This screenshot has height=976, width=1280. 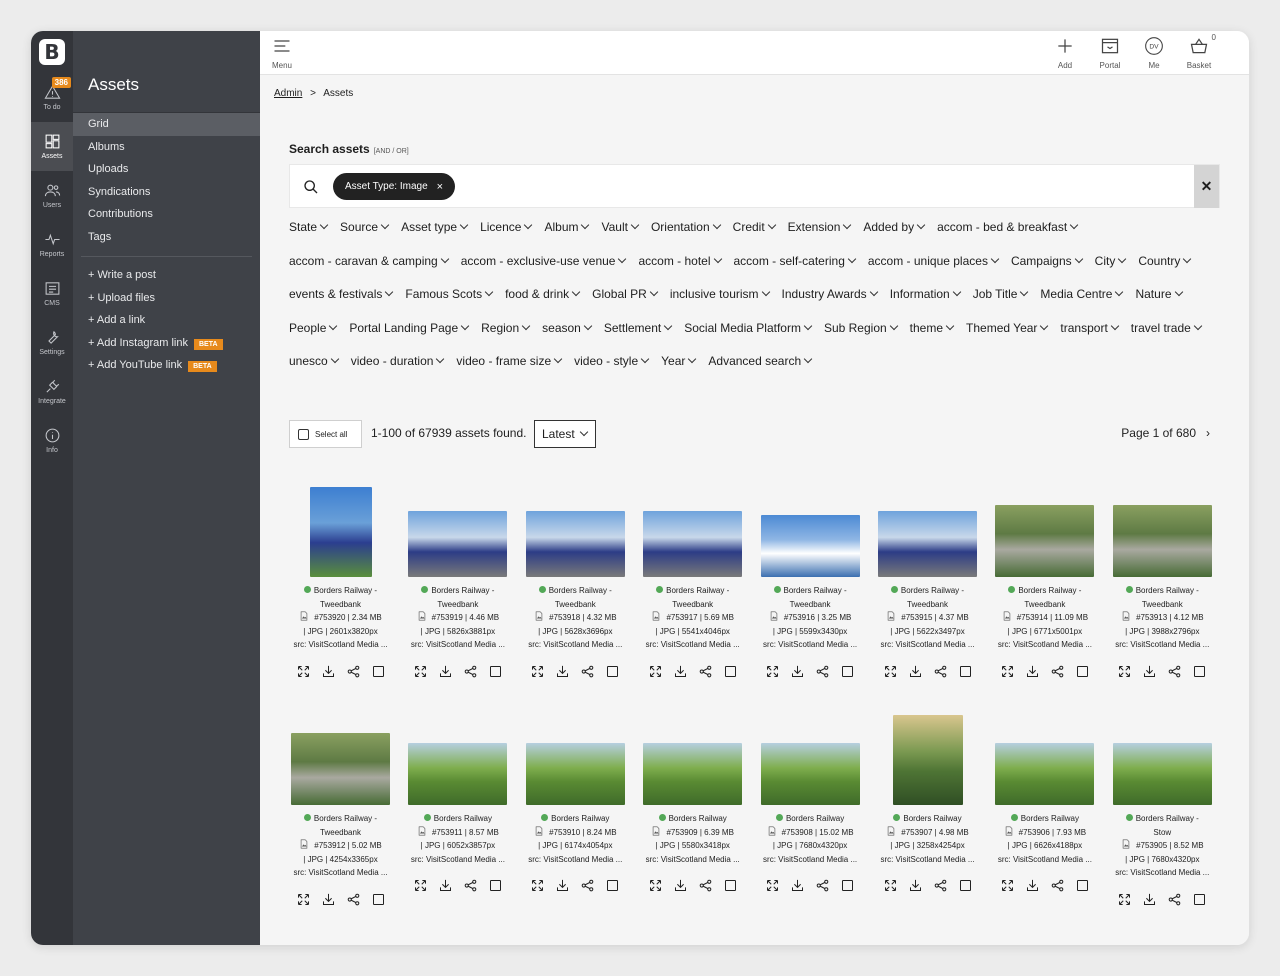 What do you see at coordinates (448, 294) in the screenshot?
I see `filter-dropdown: Famous Scots` at bounding box center [448, 294].